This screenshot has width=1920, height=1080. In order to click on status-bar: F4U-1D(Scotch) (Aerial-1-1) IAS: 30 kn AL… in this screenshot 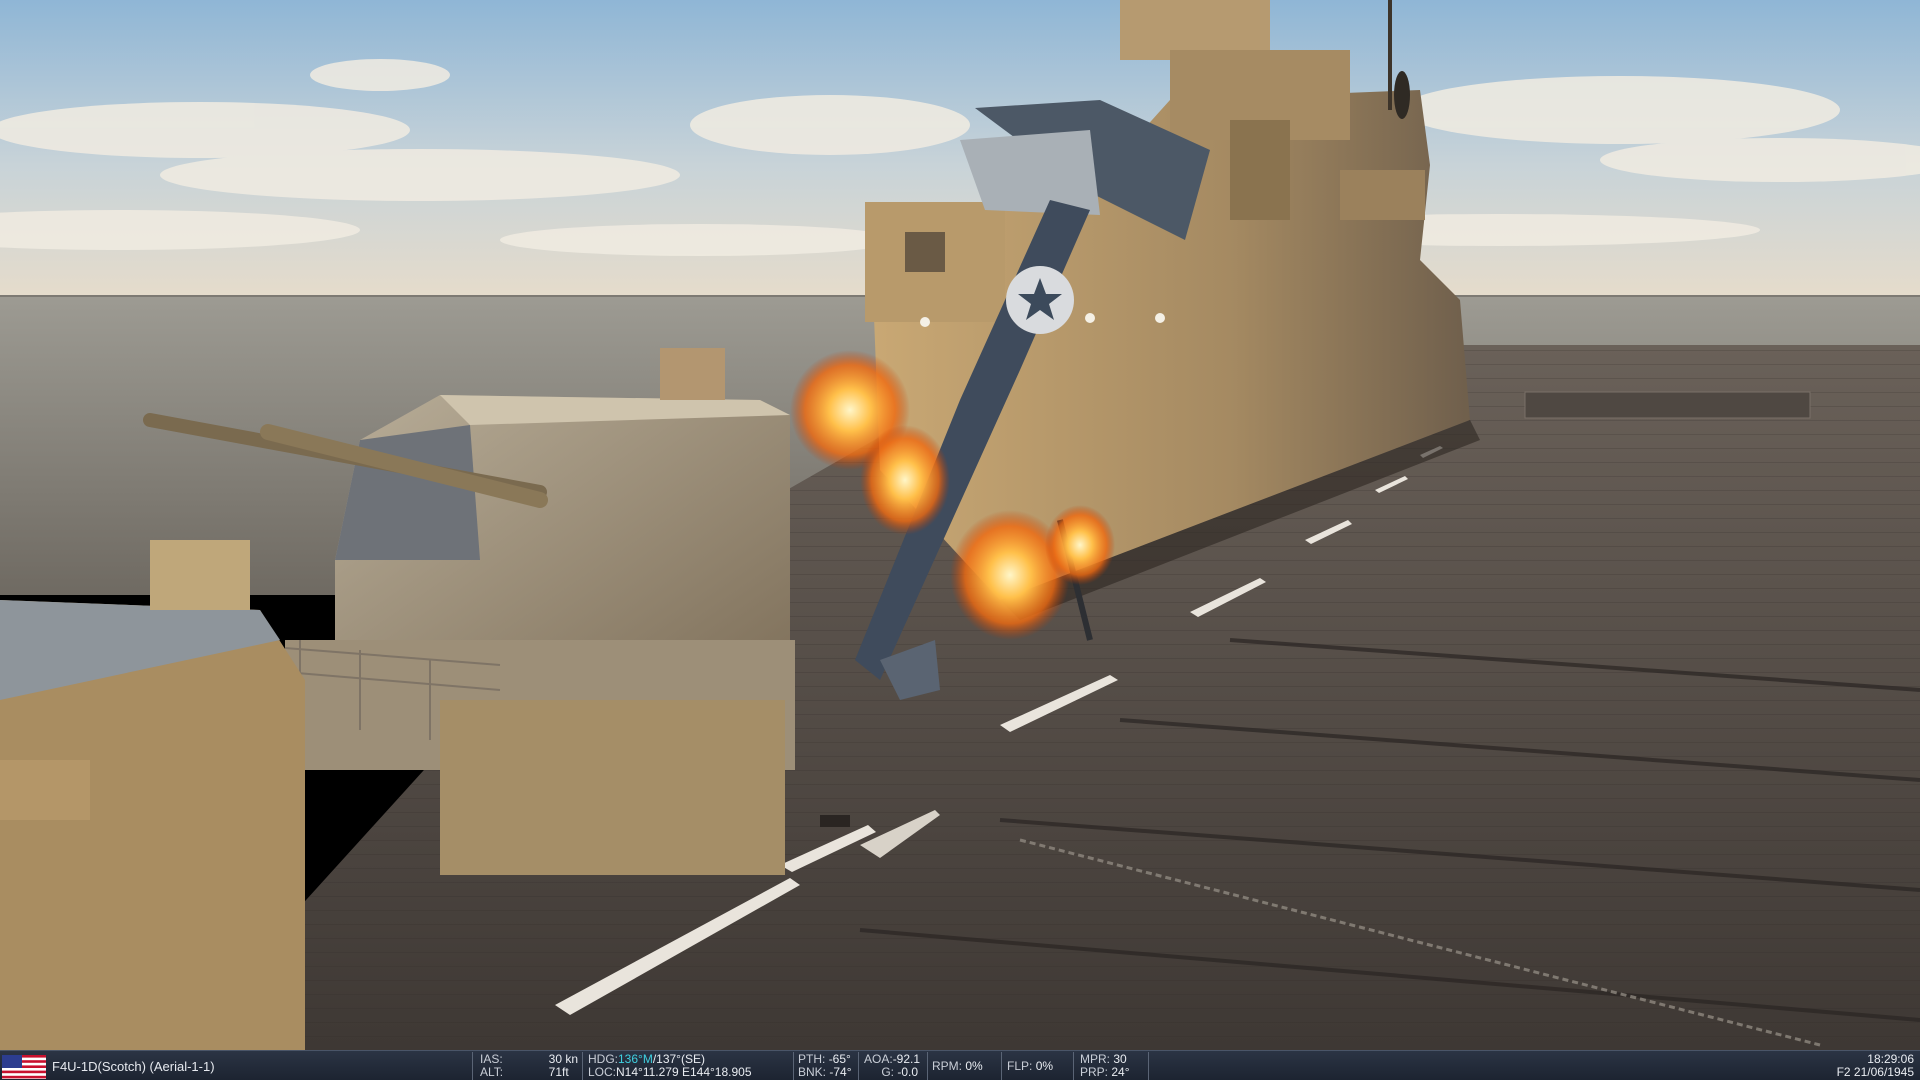, I will do `click(960, 1065)`.